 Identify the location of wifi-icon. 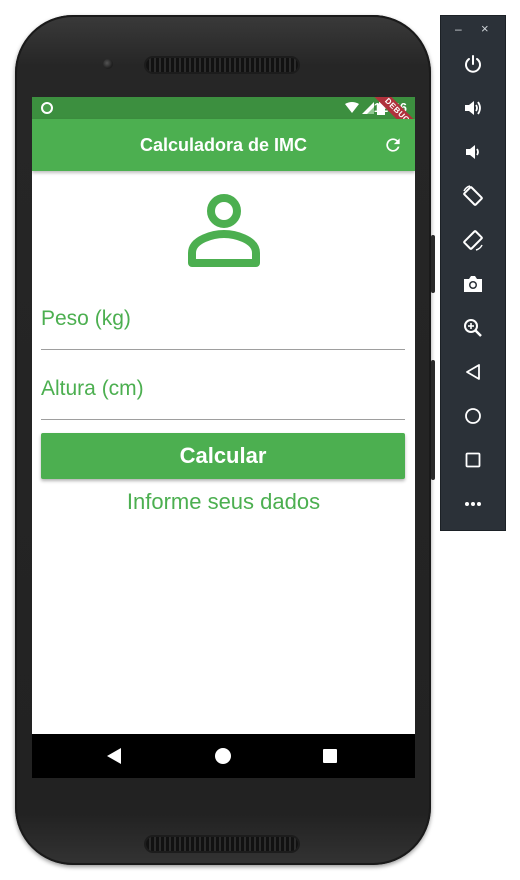
(352, 107).